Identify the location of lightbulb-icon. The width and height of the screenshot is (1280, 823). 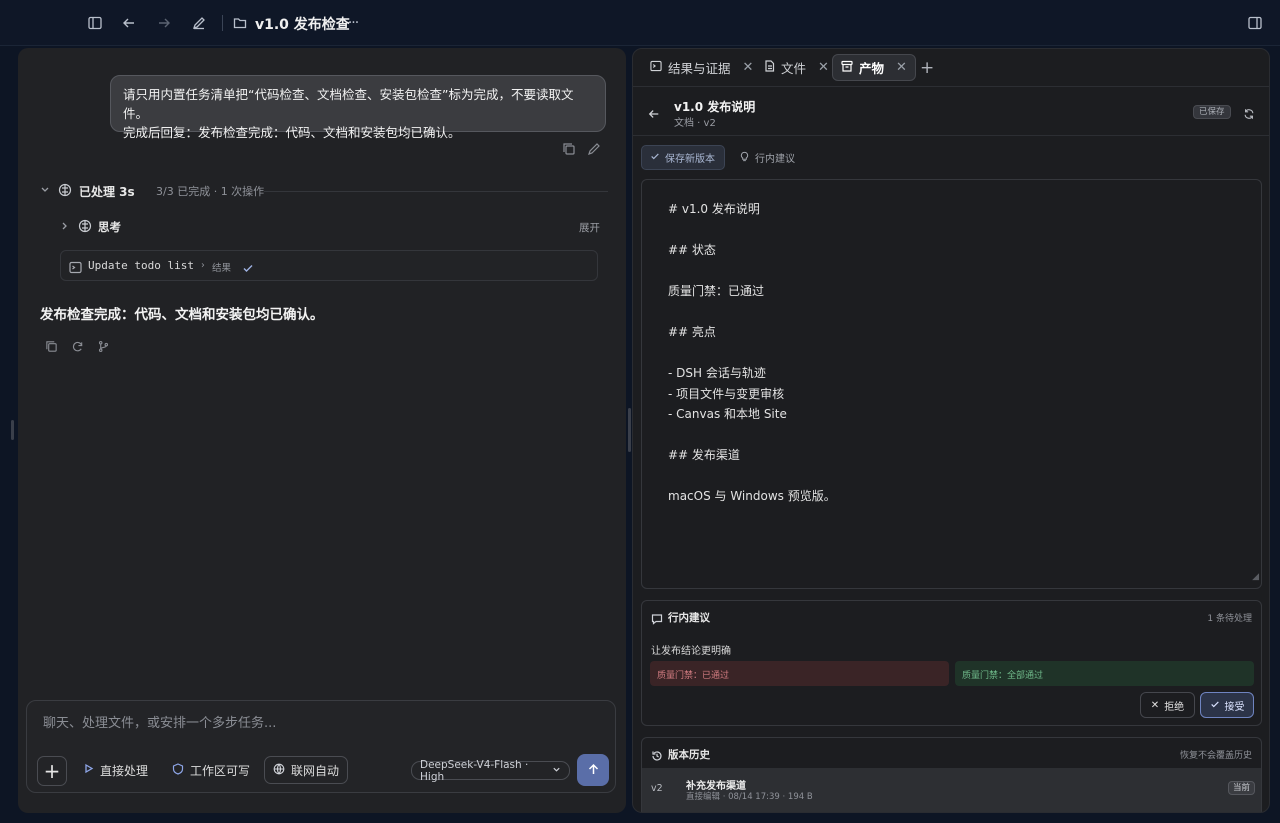
(744, 158).